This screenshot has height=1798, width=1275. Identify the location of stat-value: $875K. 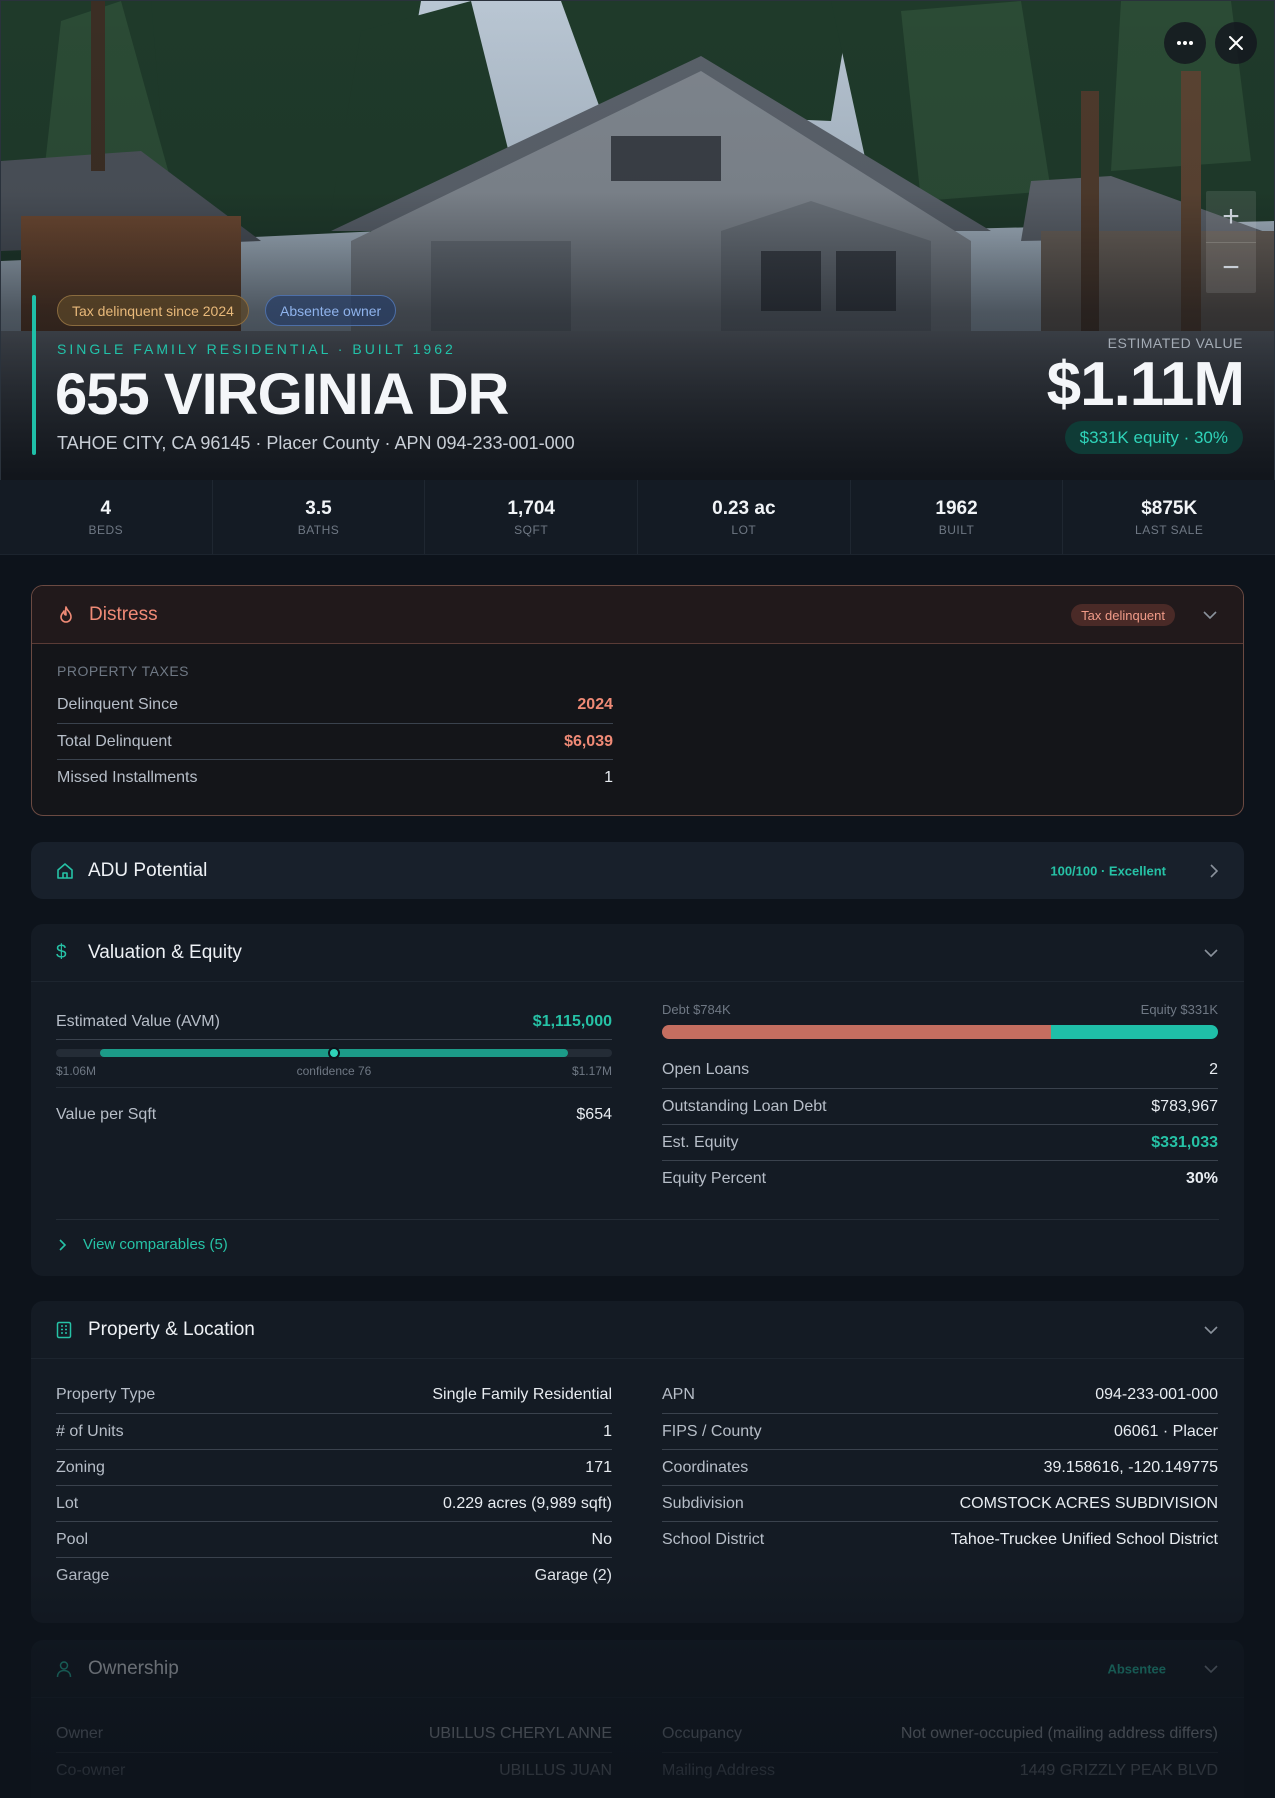
(1169, 508).